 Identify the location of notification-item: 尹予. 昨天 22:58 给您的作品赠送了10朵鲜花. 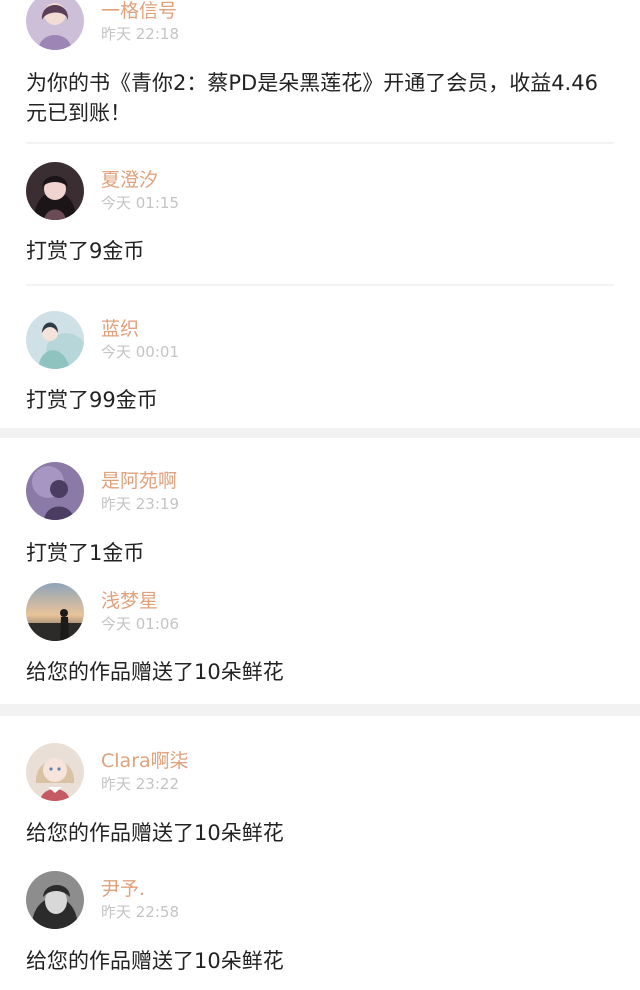
(320, 919).